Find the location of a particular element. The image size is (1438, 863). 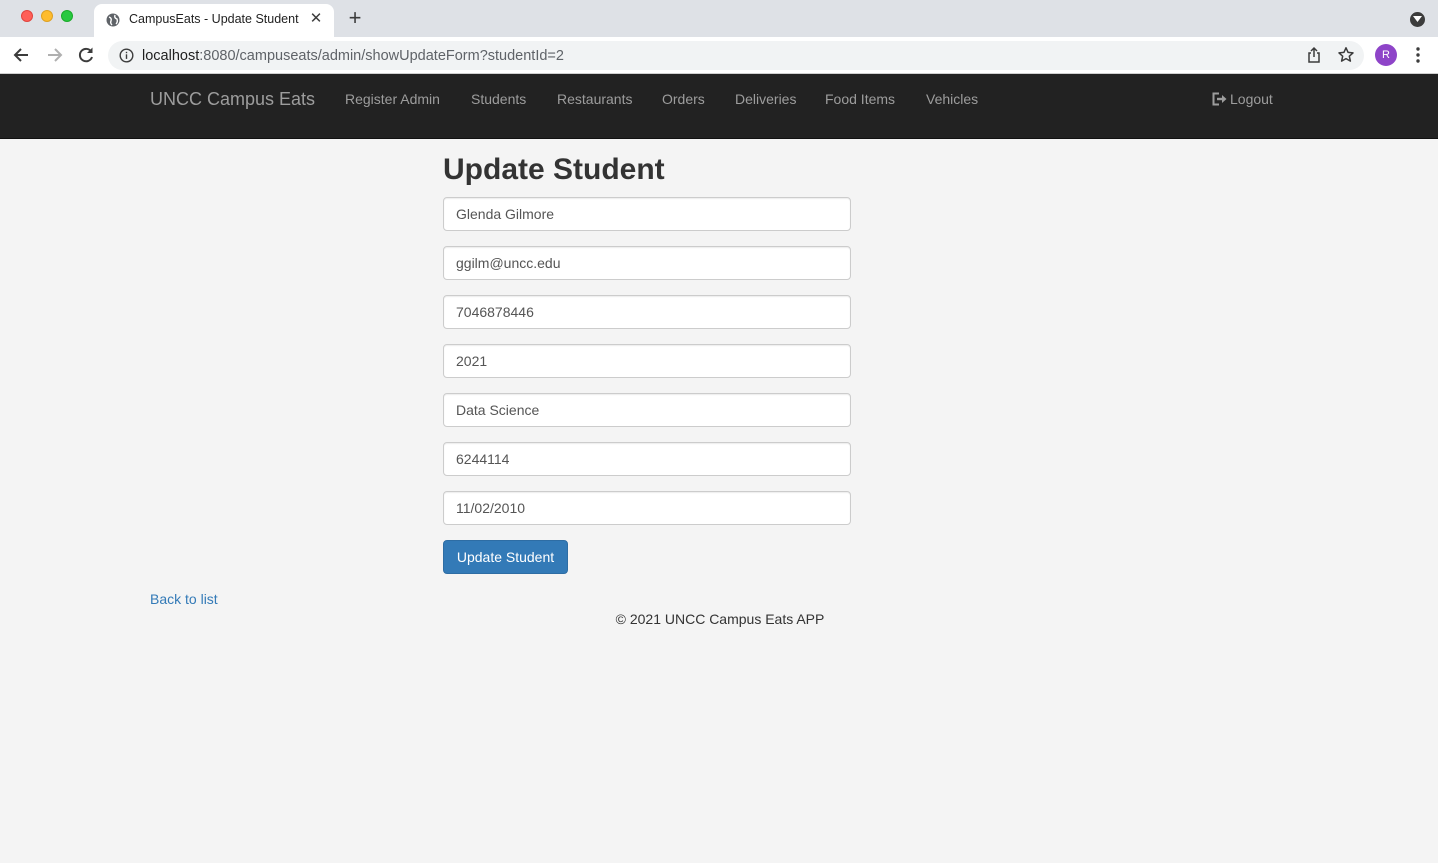

tab-search-button is located at coordinates (1417, 19).